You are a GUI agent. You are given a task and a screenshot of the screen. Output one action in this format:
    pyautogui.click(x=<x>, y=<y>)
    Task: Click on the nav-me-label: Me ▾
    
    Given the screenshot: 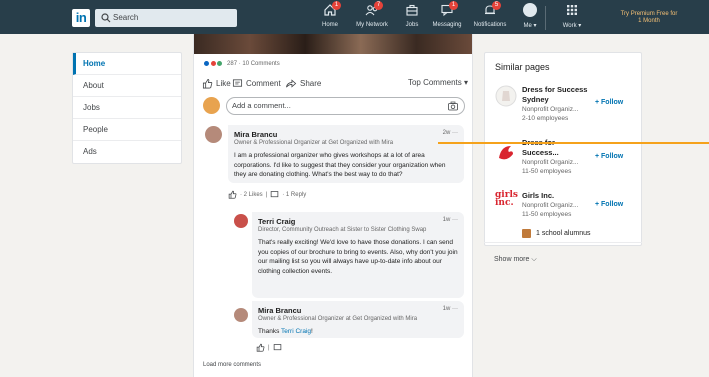 What is the action you would take?
    pyautogui.click(x=530, y=26)
    